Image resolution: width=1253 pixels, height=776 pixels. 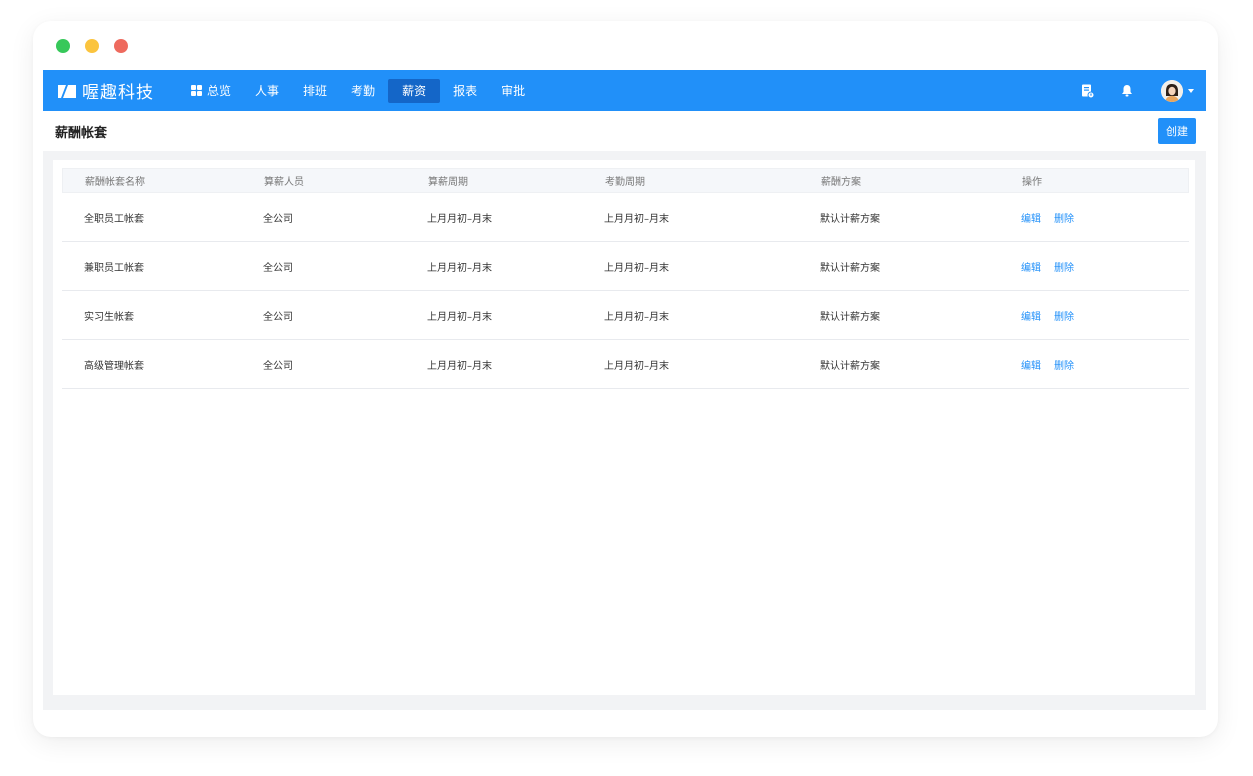 What do you see at coordinates (1191, 90) in the screenshot?
I see `chevron-down-icon` at bounding box center [1191, 90].